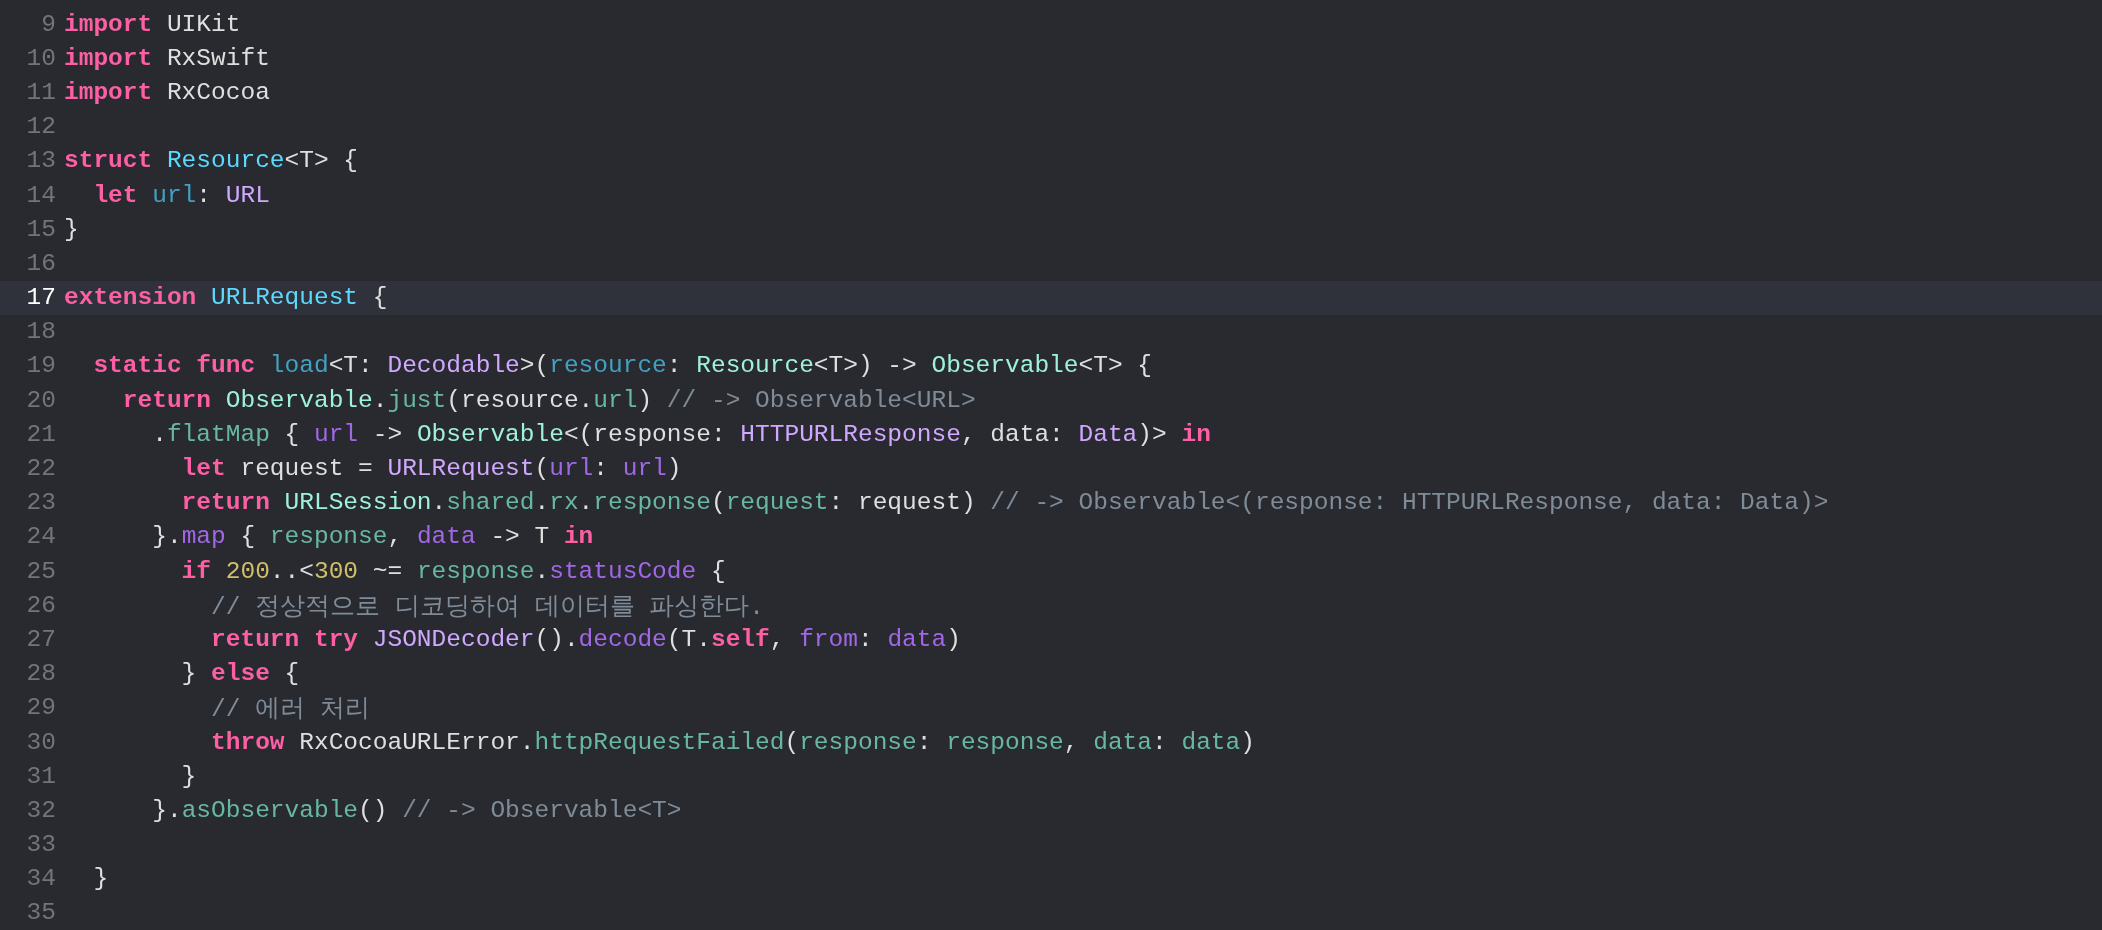 The height and width of the screenshot is (930, 2102). Describe the element at coordinates (40, 776) in the screenshot. I see `line-number: 31` at that location.